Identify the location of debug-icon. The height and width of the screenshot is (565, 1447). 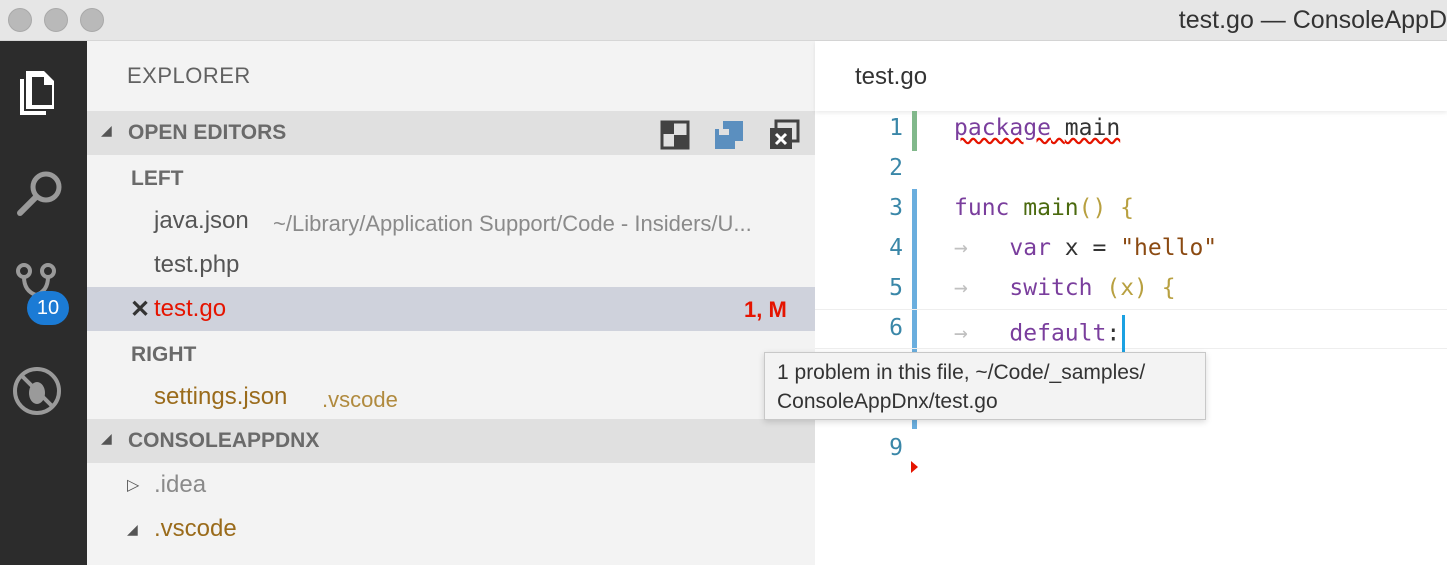
(42, 393).